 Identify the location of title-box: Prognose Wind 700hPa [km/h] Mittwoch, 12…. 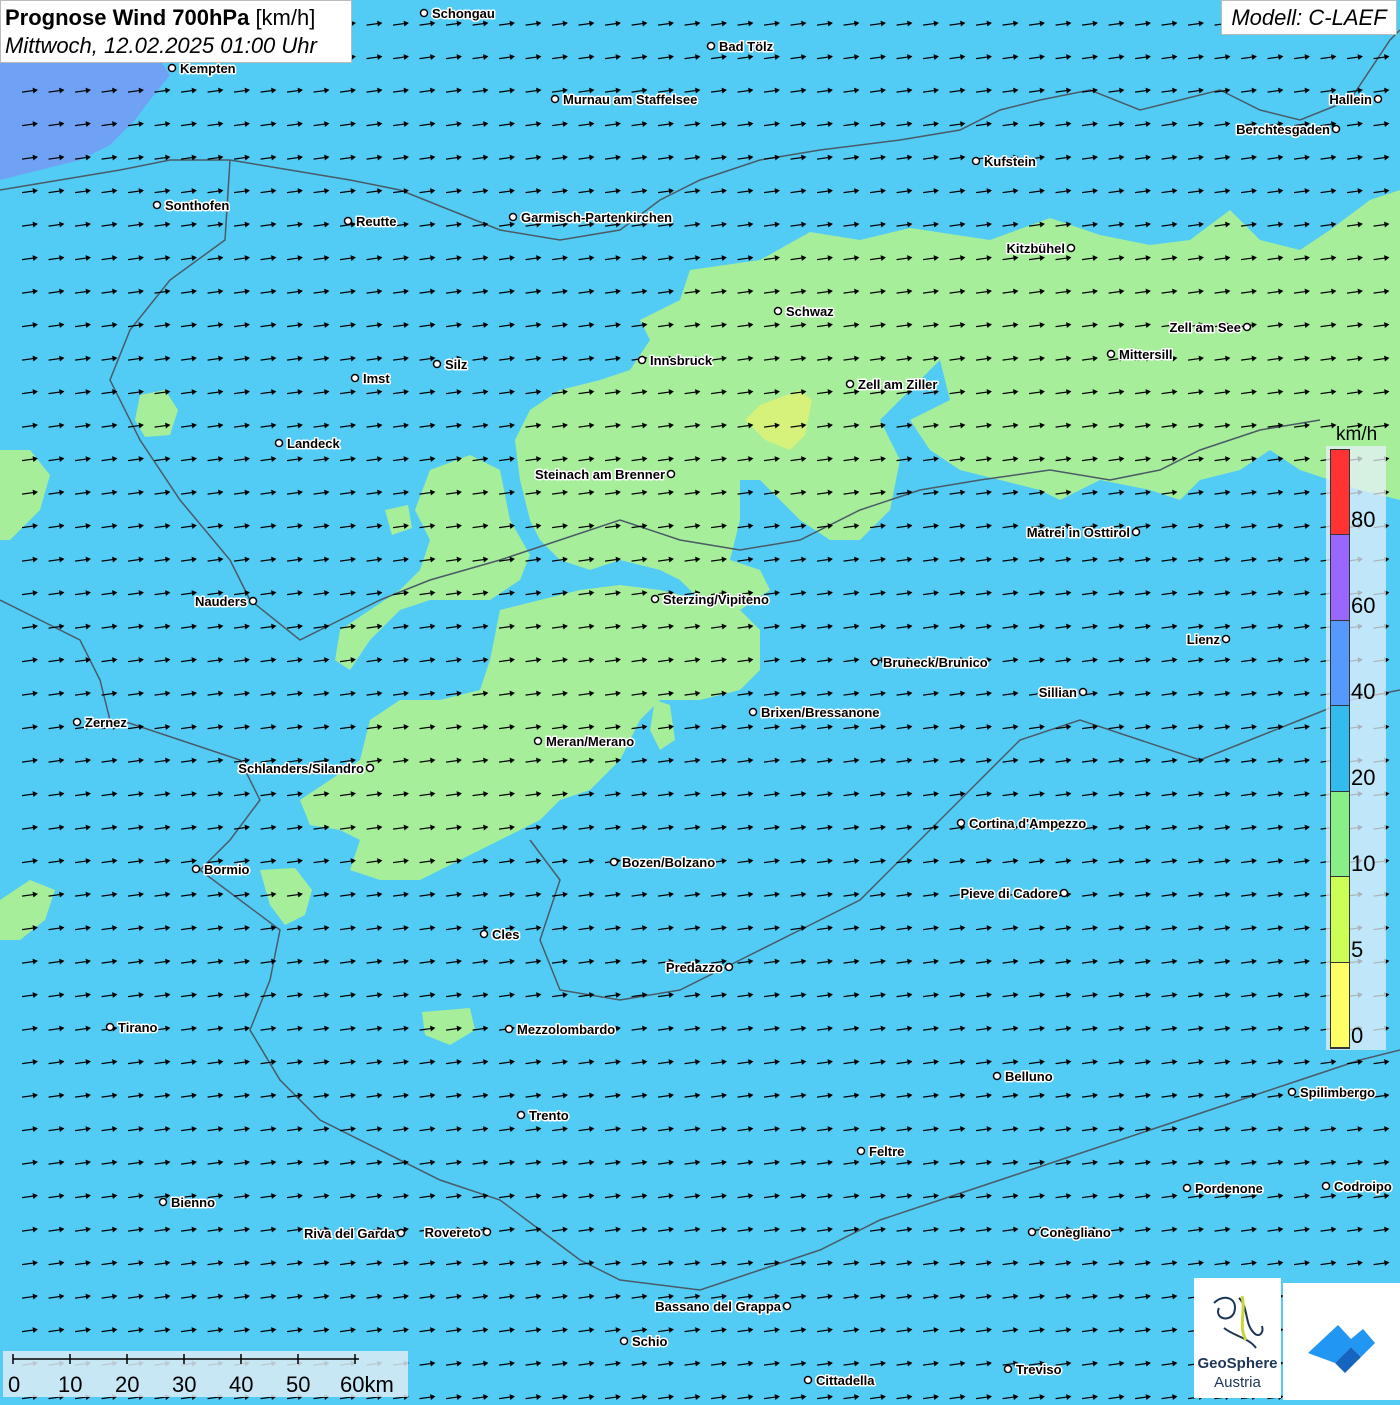
(176, 31).